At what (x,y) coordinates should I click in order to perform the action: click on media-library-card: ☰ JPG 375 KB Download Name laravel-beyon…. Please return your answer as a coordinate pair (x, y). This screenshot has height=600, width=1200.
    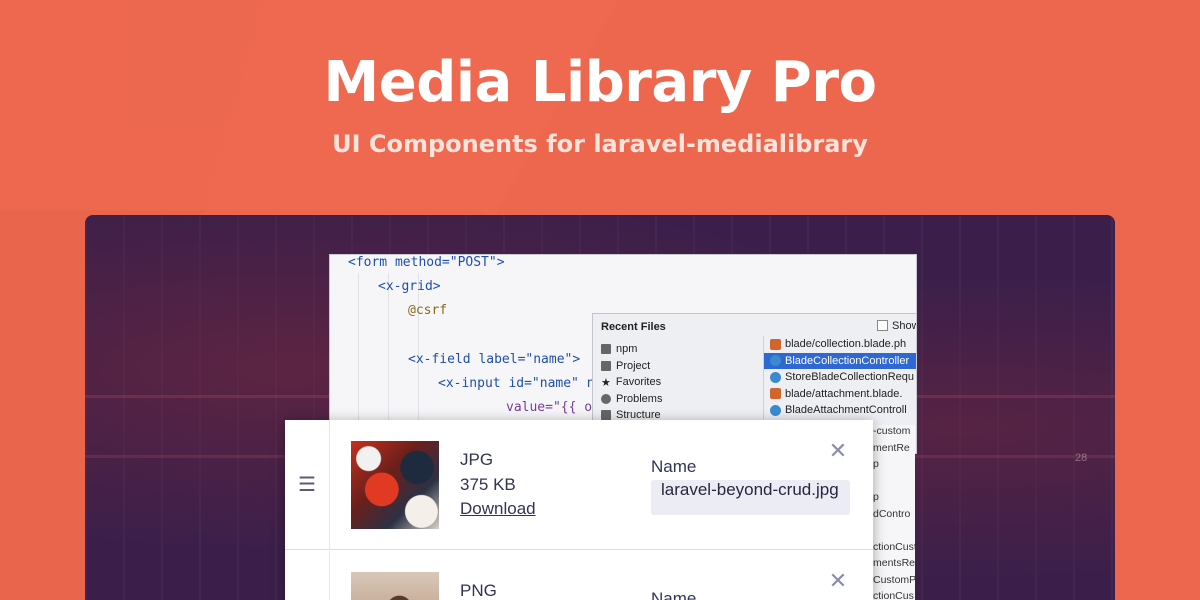
    Looking at the image, I should click on (579, 510).